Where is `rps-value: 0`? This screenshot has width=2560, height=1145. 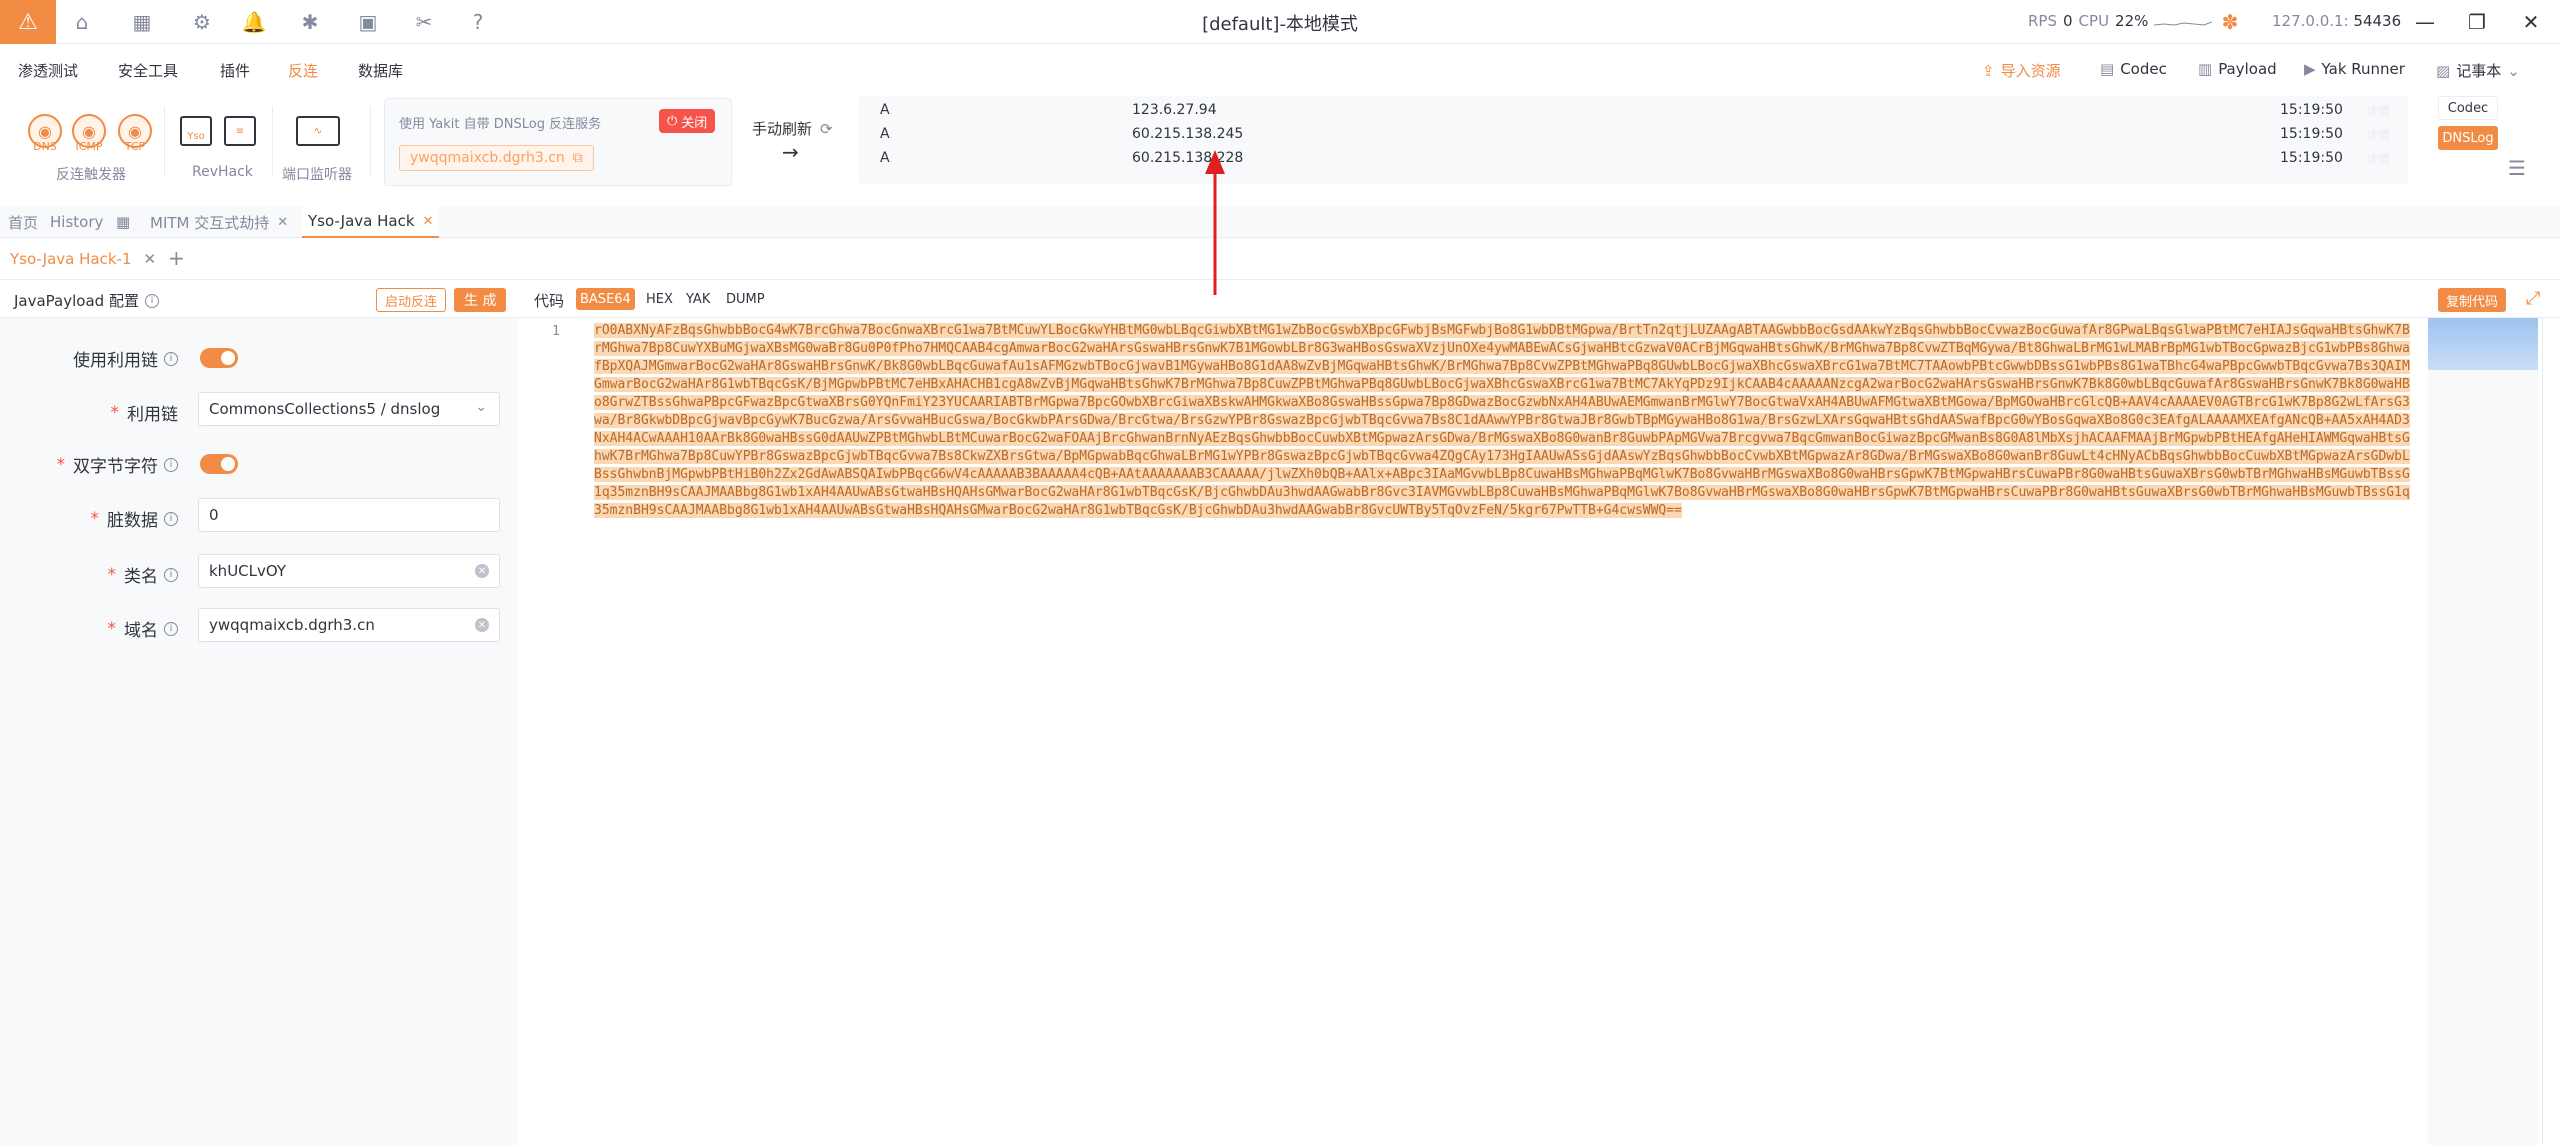
rps-value: 0 is located at coordinates (2068, 21).